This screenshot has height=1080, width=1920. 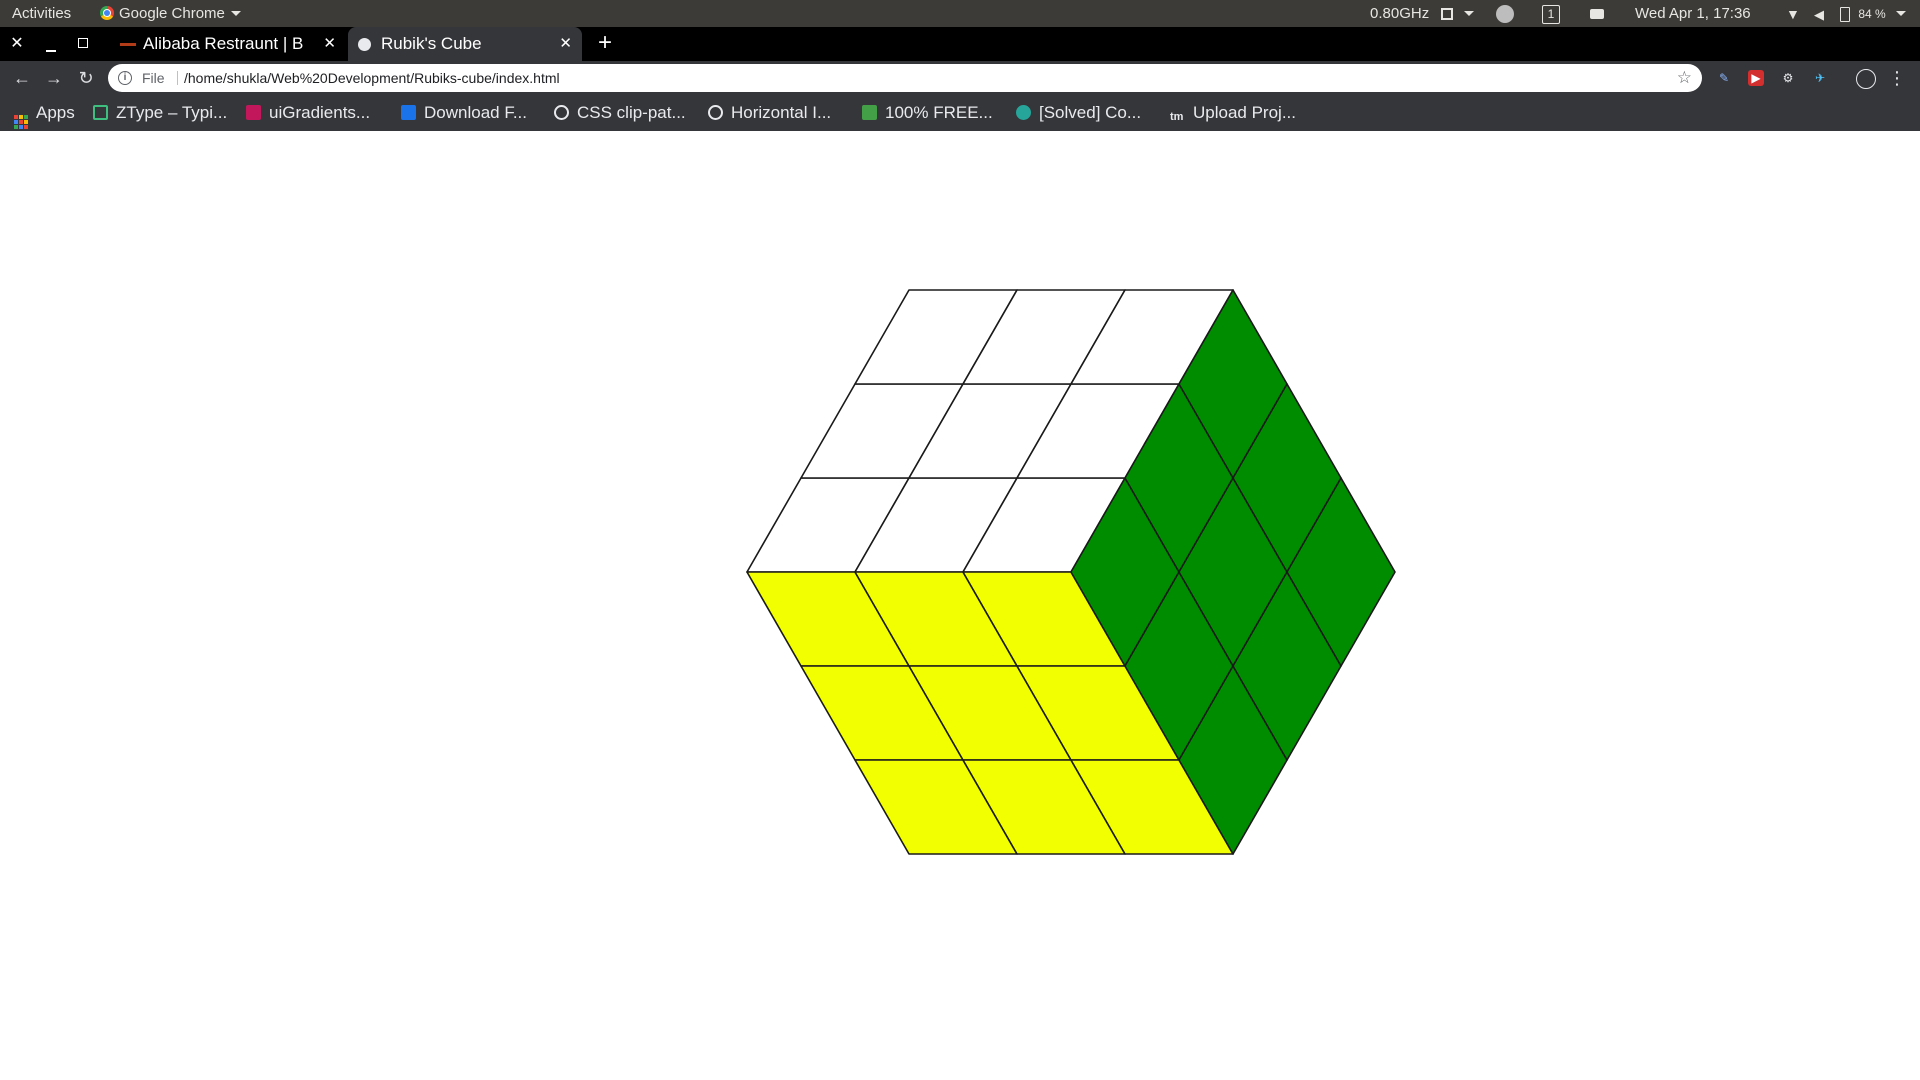 I want to click on restore-window-button, so click(x=83, y=44).